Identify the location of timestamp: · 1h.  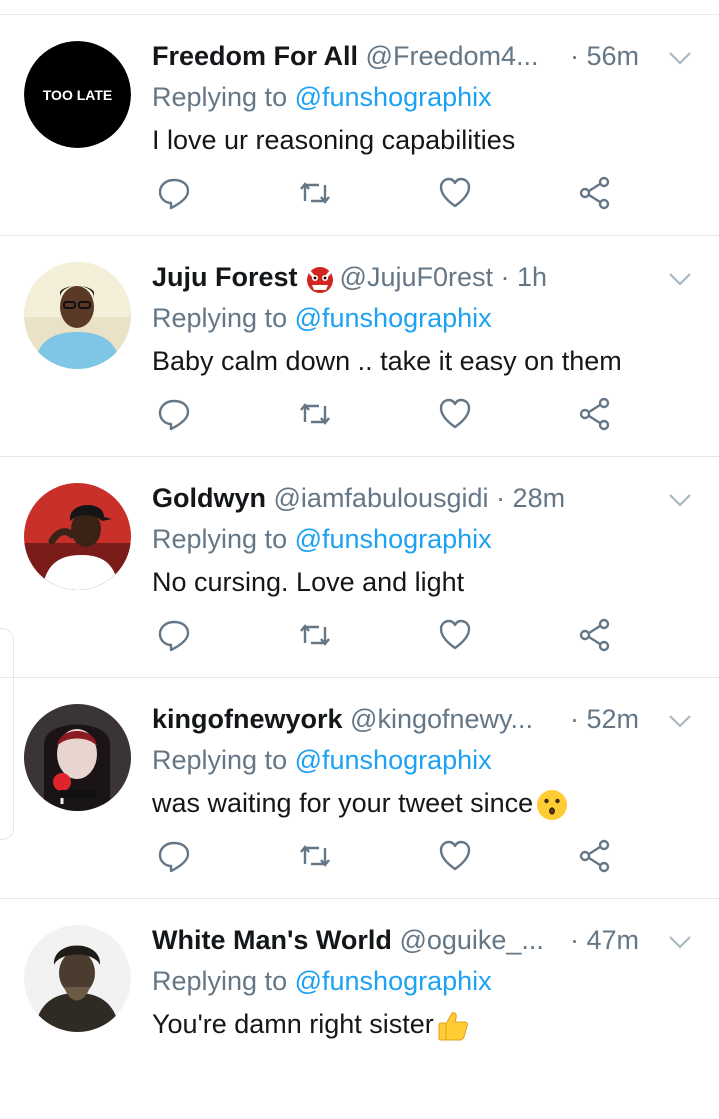
(524, 277).